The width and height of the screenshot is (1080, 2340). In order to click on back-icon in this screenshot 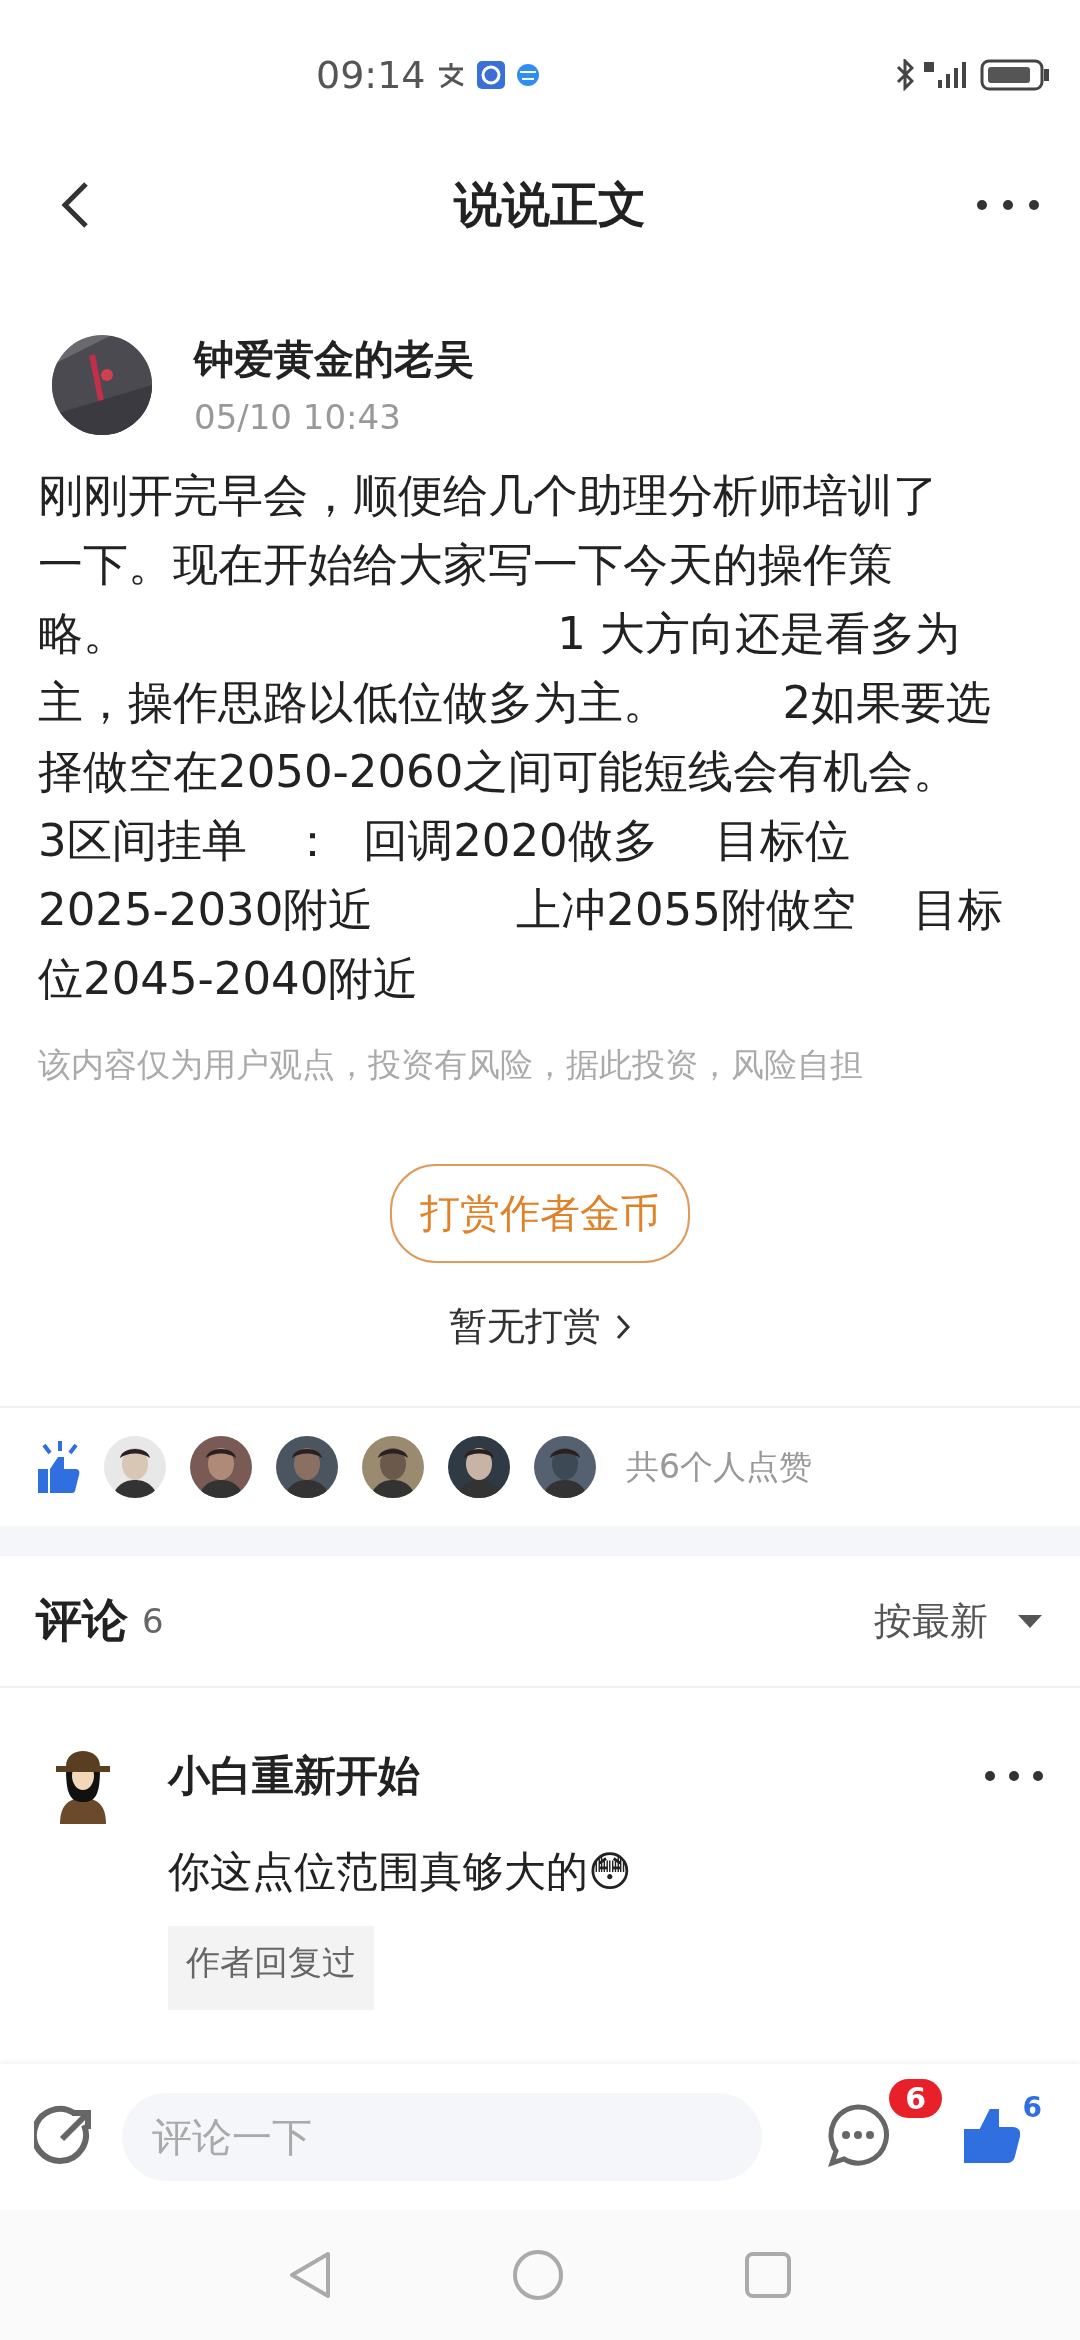, I will do `click(75, 205)`.